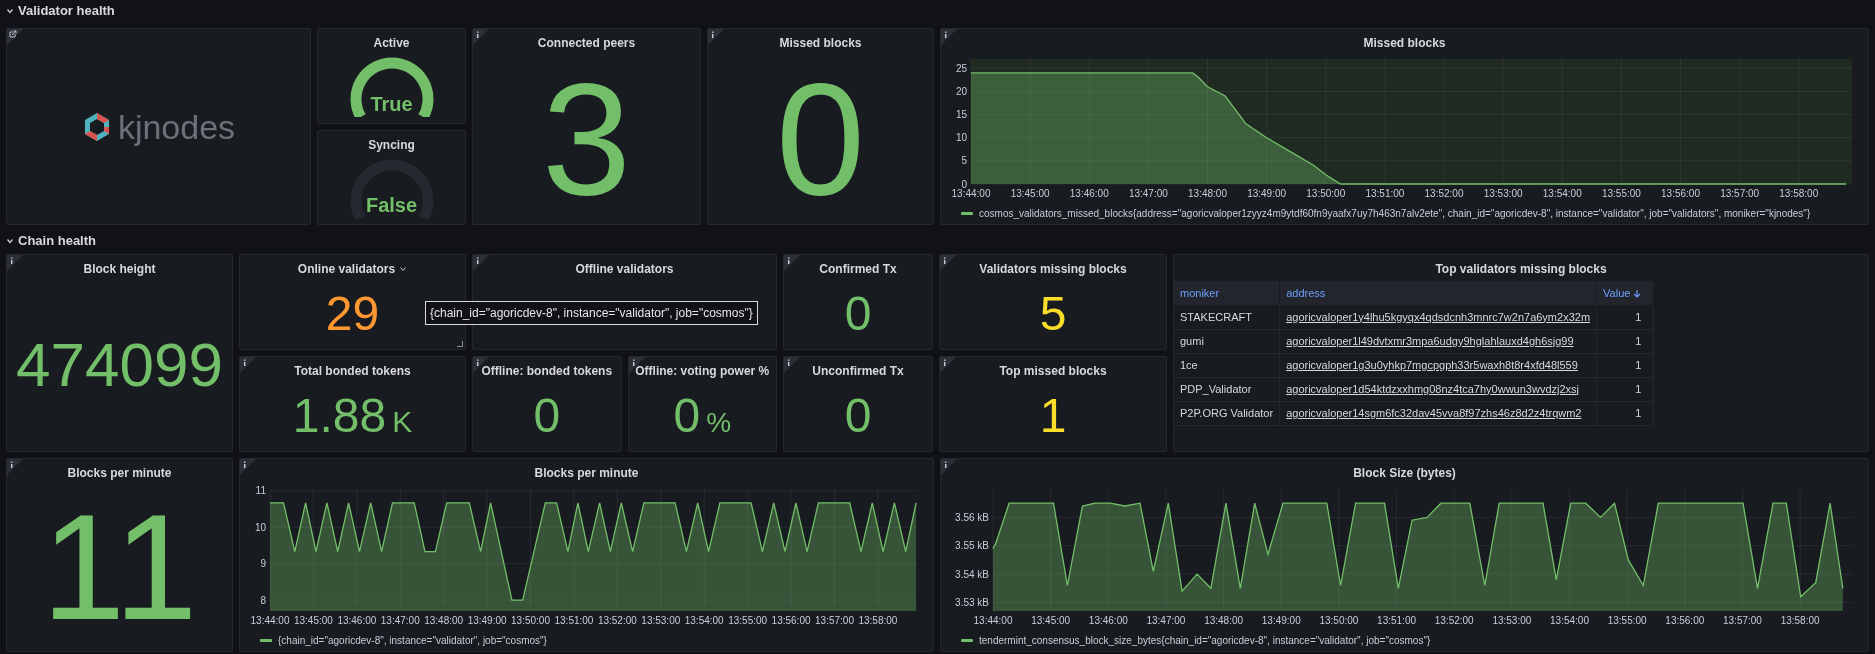  What do you see at coordinates (412, 640) in the screenshot?
I see `legend-label: {chain_id="agoricdev-8", instance="validator", job="cosmos"}` at bounding box center [412, 640].